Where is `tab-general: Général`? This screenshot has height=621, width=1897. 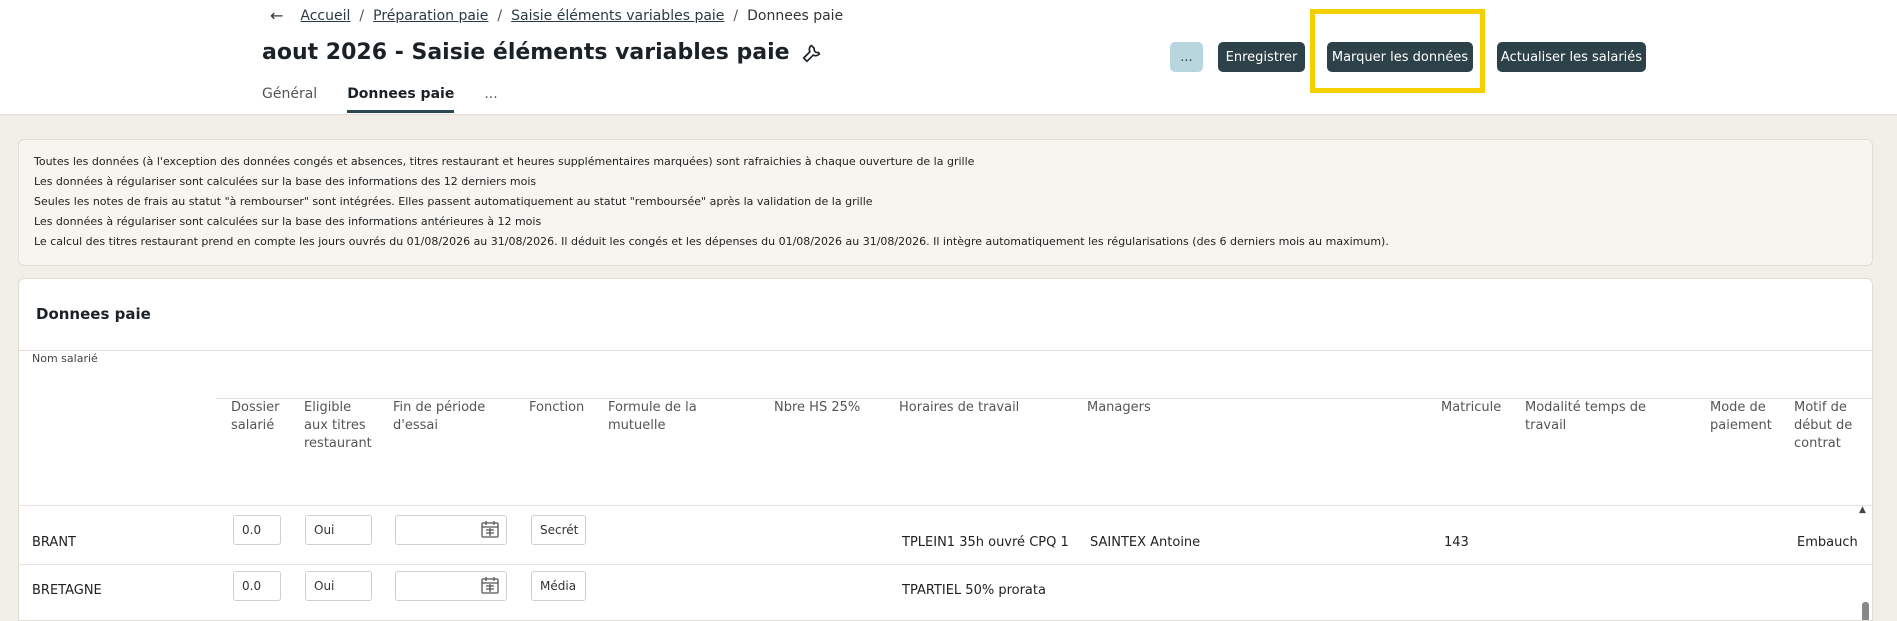
tab-general: Général is located at coordinates (289, 99).